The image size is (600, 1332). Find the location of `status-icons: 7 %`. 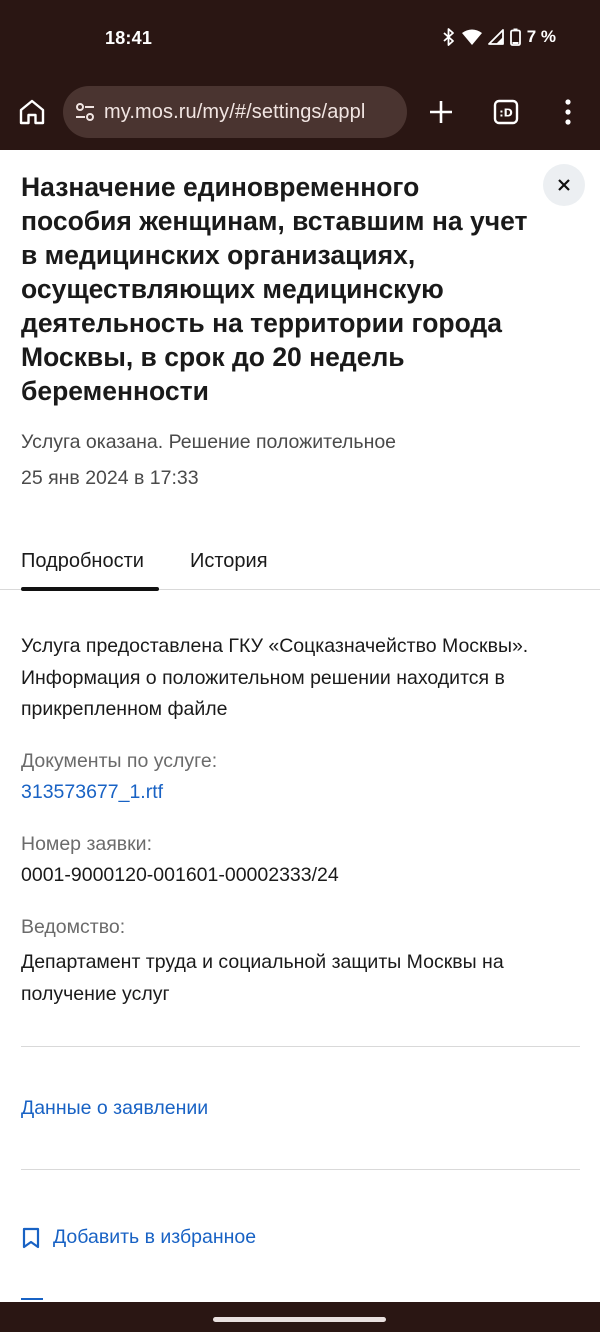

status-icons: 7 % is located at coordinates (499, 37).